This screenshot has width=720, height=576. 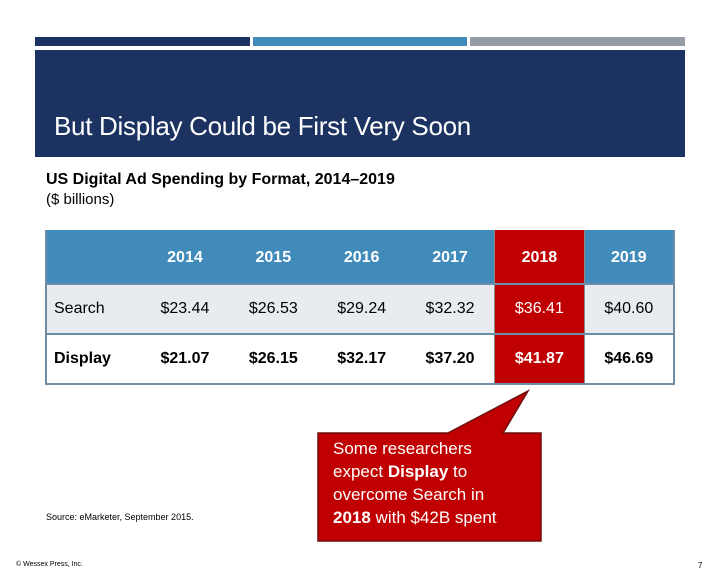 What do you see at coordinates (458, 471) in the screenshot?
I see `callout-text-span: to` at bounding box center [458, 471].